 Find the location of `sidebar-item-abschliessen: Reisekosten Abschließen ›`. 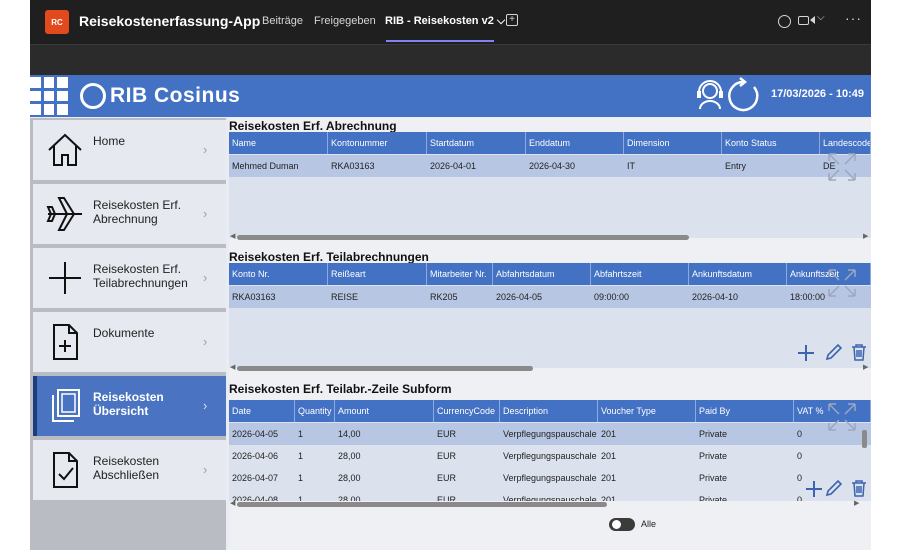

sidebar-item-abschliessen: Reisekosten Abschließen › is located at coordinates (129, 470).